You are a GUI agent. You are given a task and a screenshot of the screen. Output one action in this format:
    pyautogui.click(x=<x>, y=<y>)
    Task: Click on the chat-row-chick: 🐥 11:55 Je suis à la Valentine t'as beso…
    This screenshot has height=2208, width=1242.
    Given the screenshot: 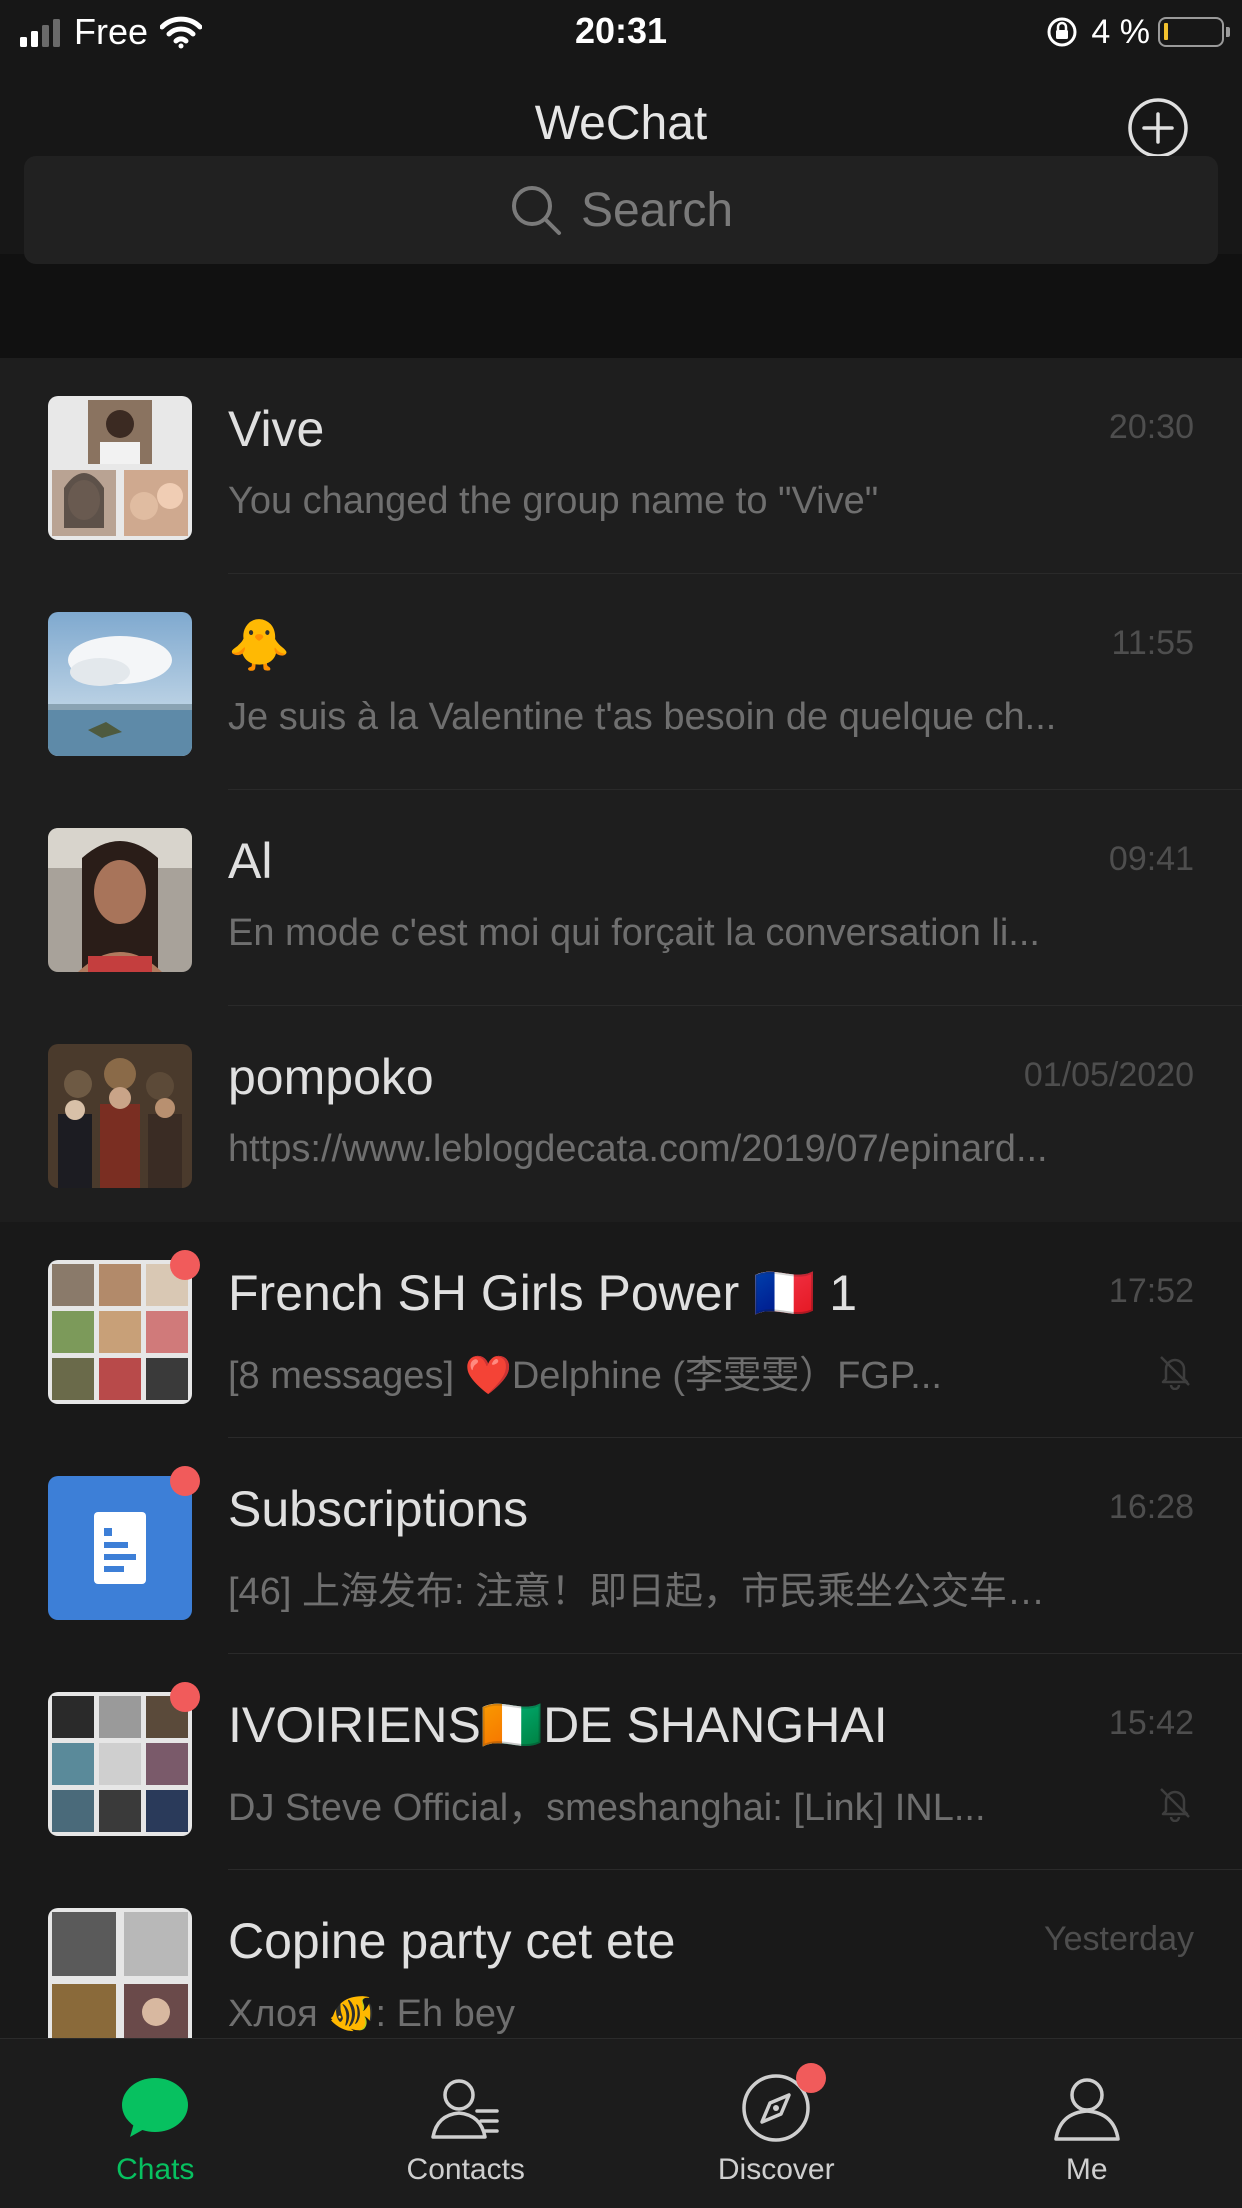 What is the action you would take?
    pyautogui.click(x=621, y=682)
    